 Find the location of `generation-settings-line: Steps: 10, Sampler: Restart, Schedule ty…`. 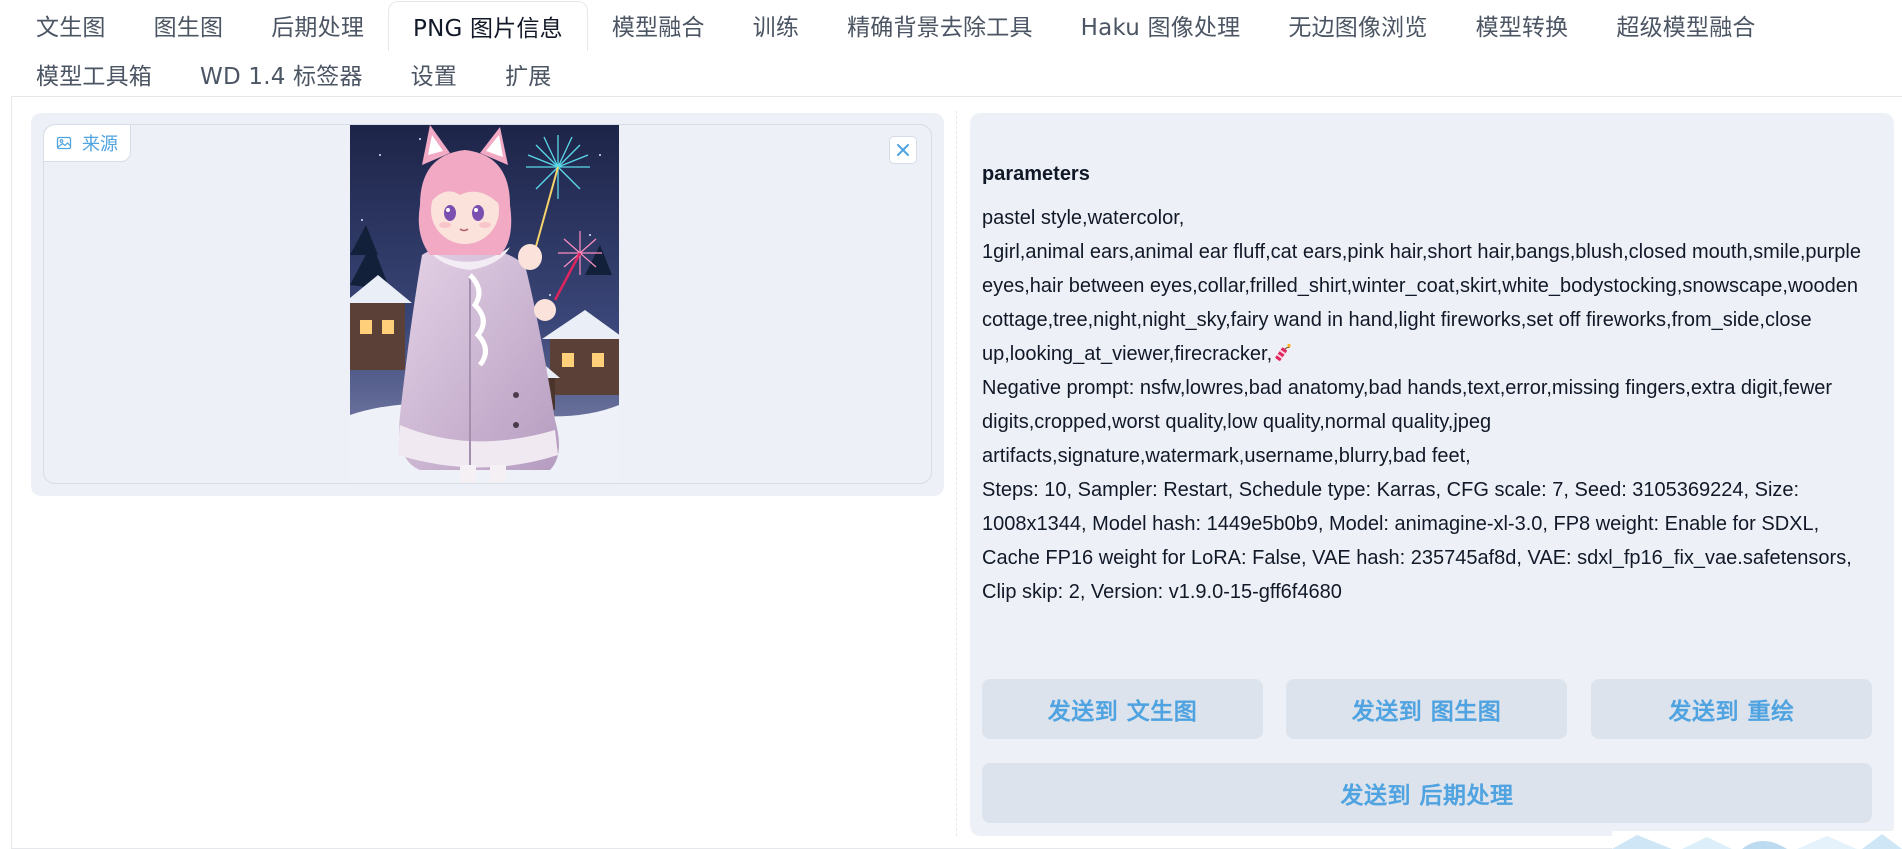

generation-settings-line: Steps: 10, Sampler: Restart, Schedule ty… is located at coordinates (1417, 541).